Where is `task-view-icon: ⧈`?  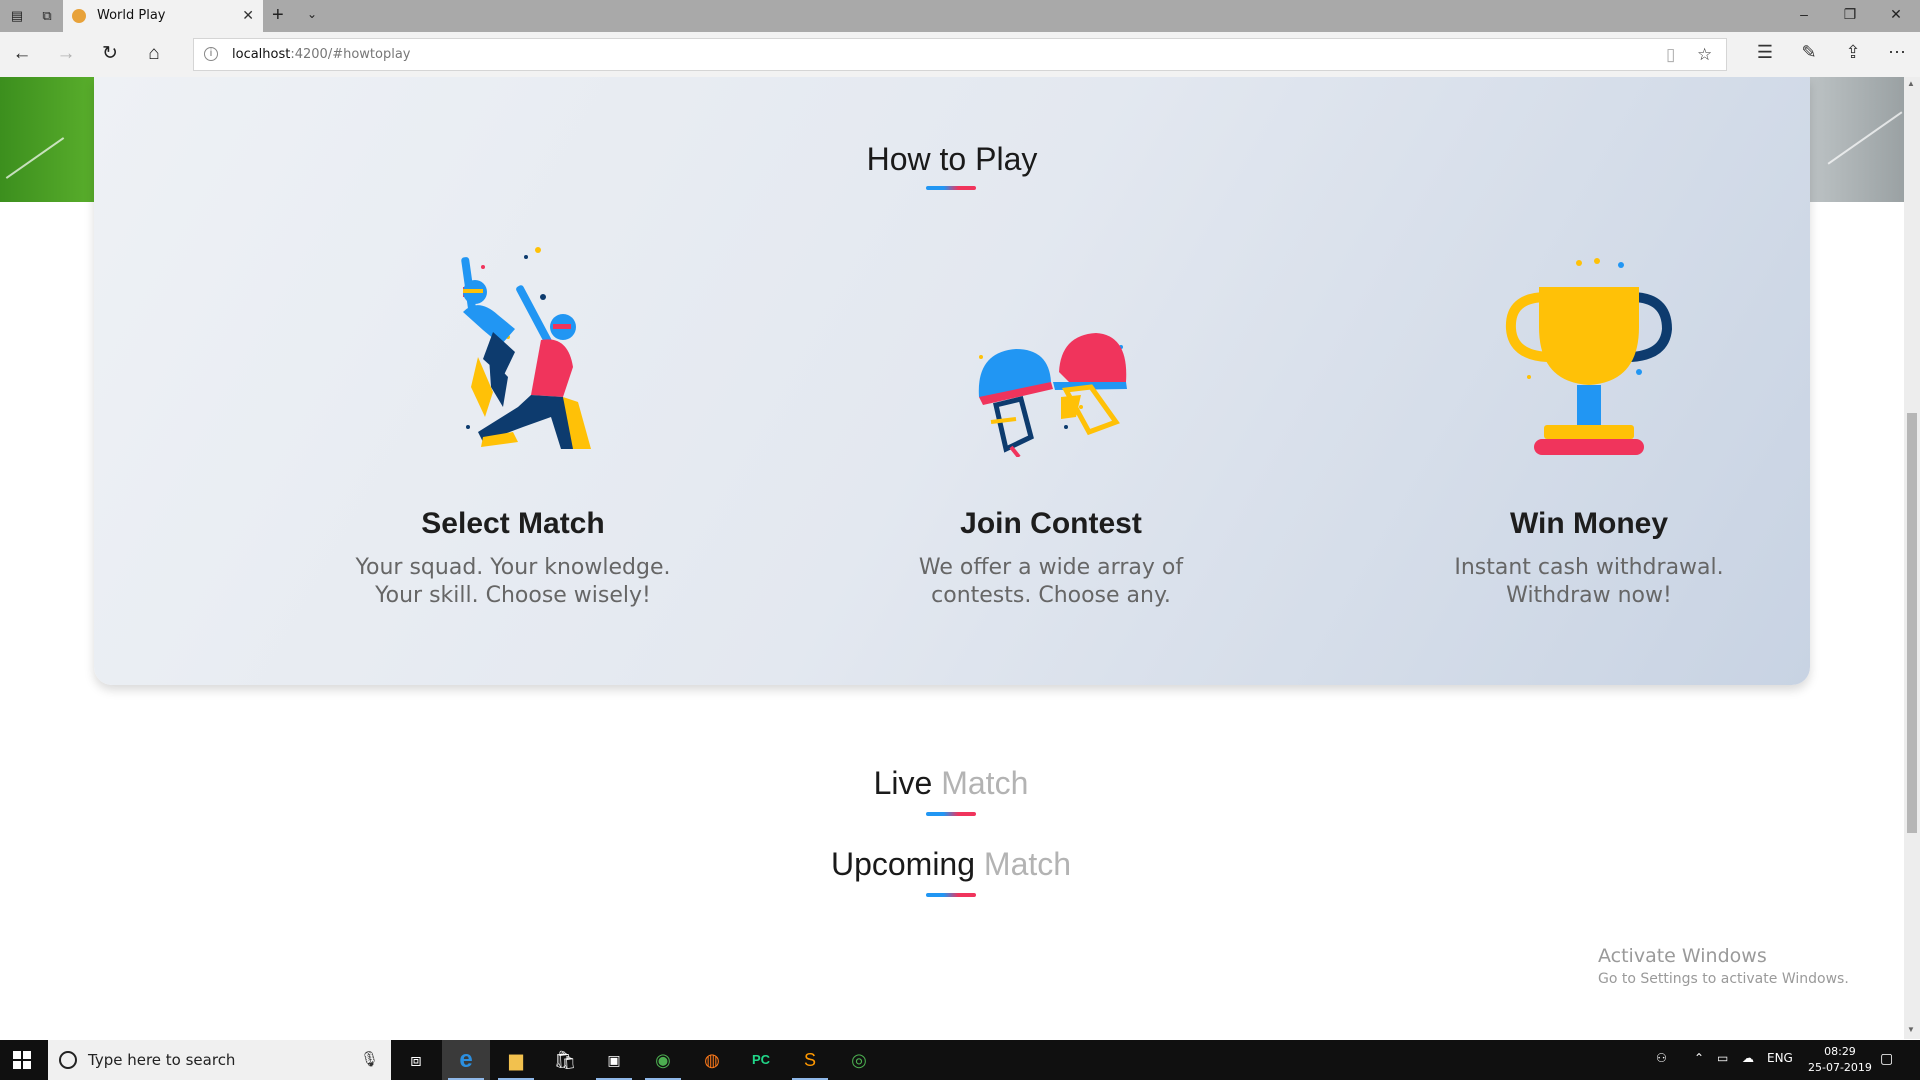 task-view-icon: ⧈ is located at coordinates (416, 1060).